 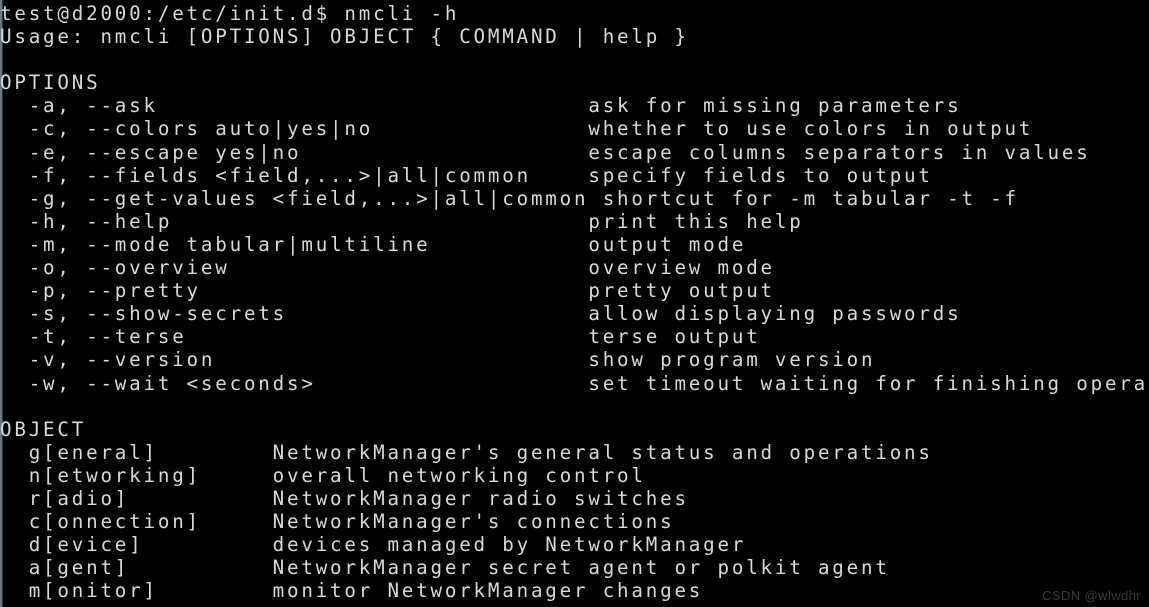 What do you see at coordinates (136, 522) in the screenshot?
I see `object-row-key: c[onnection]` at bounding box center [136, 522].